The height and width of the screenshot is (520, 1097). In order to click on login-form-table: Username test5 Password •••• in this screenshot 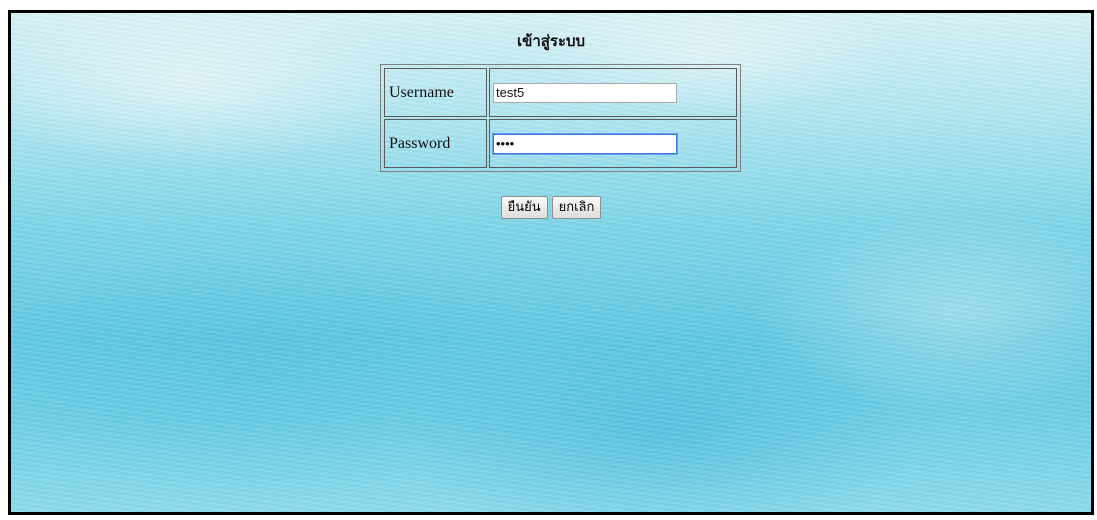, I will do `click(560, 118)`.